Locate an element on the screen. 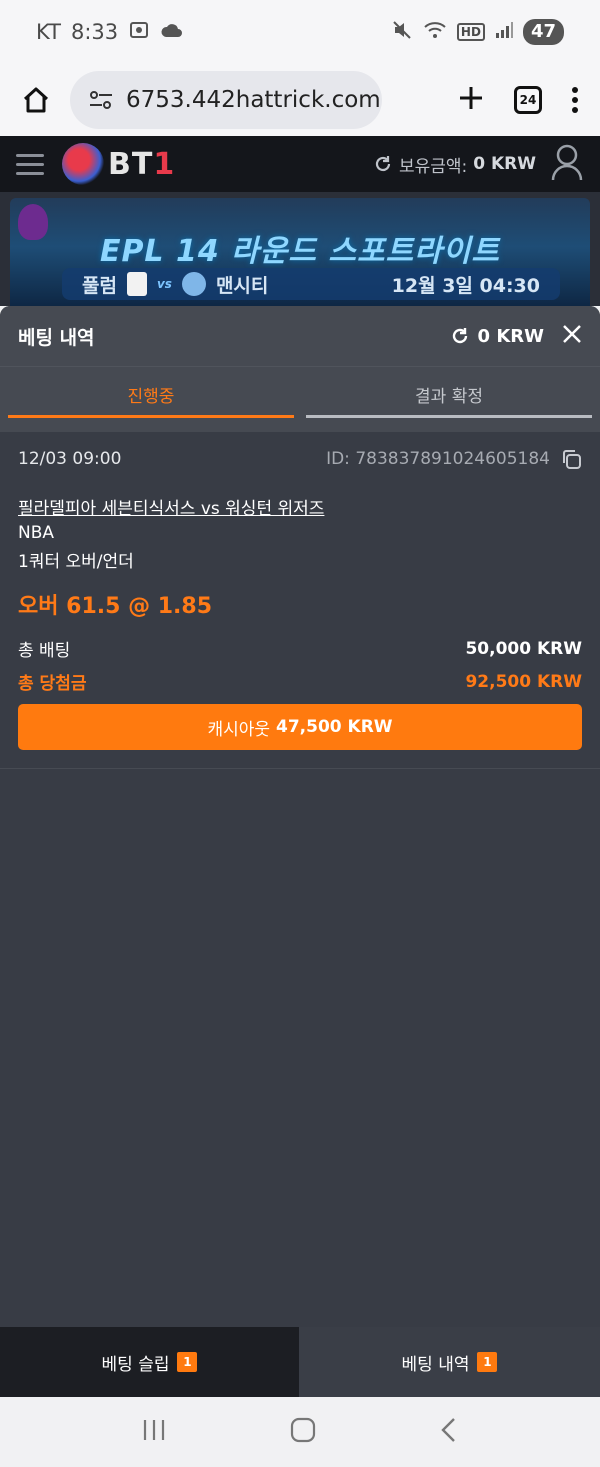  home-icon is located at coordinates (36, 100).